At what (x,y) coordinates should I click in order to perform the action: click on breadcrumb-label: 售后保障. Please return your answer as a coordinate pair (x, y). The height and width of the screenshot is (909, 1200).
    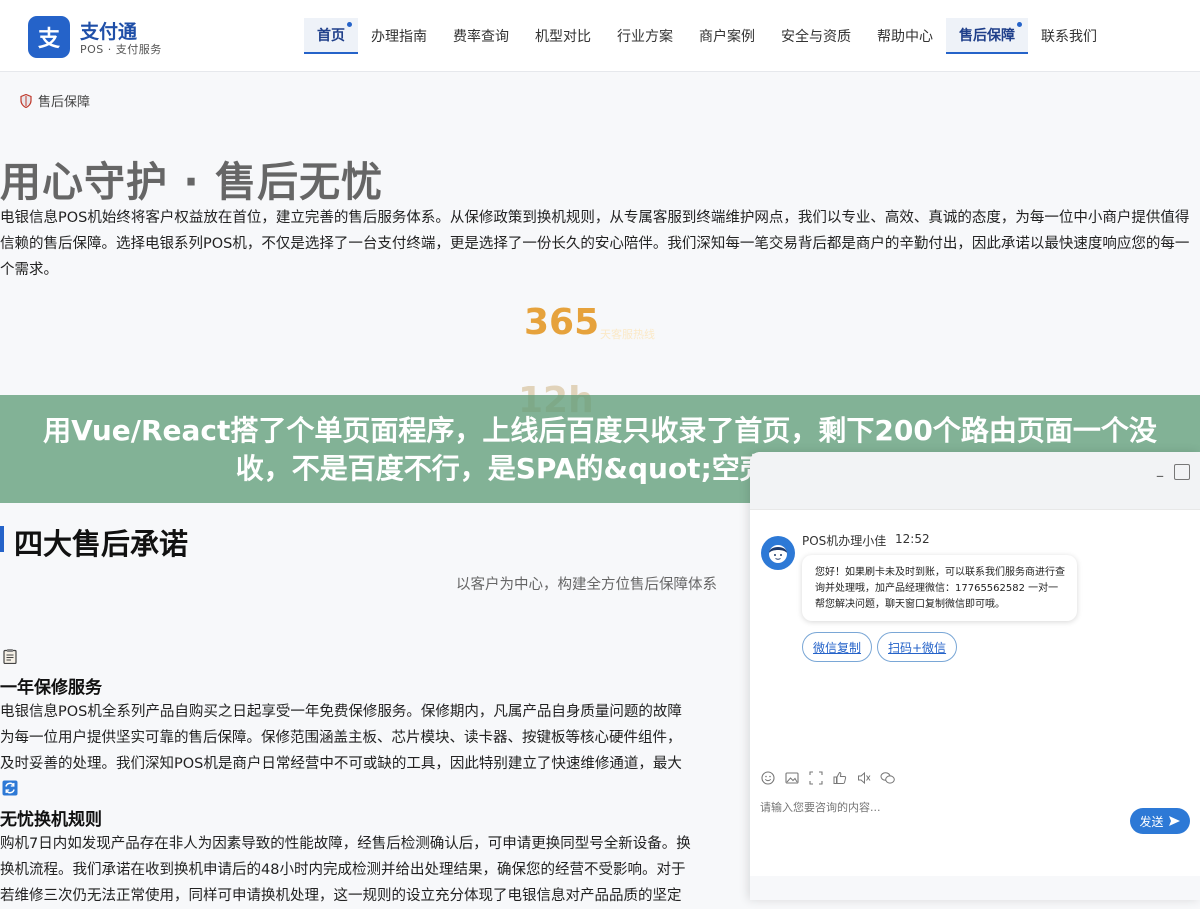
    Looking at the image, I should click on (64, 100).